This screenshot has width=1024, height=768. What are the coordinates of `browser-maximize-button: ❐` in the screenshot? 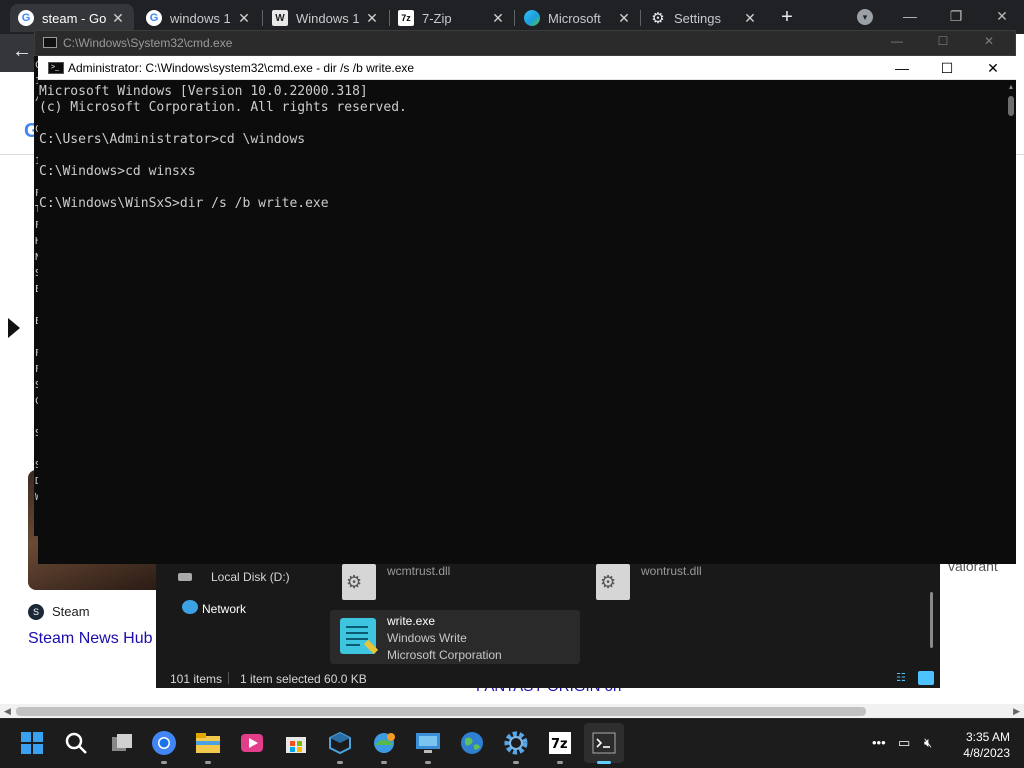 It's located at (956, 16).